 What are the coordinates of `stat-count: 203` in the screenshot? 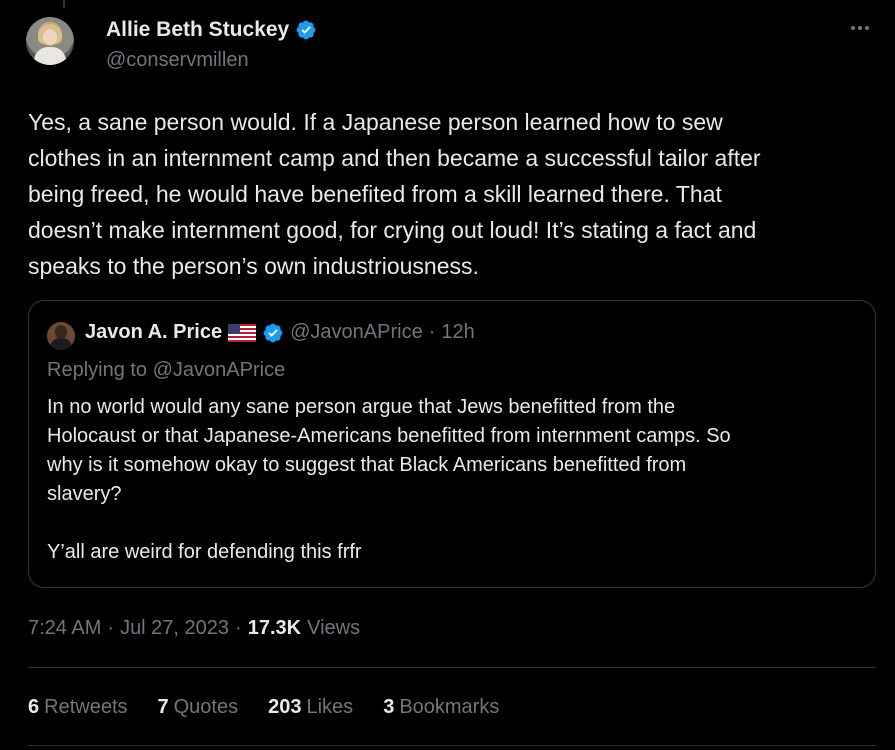 It's located at (285, 707).